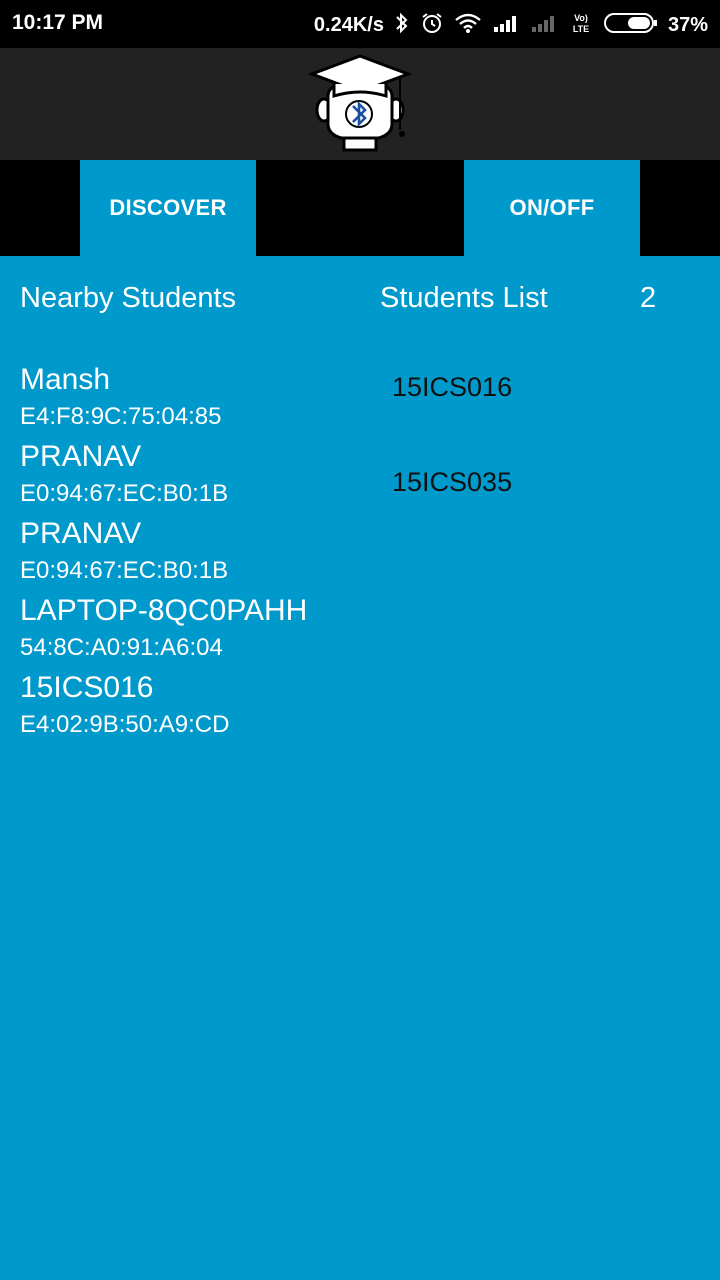 The height and width of the screenshot is (1280, 720). I want to click on network-speed: 0.24K/s, so click(348, 24).